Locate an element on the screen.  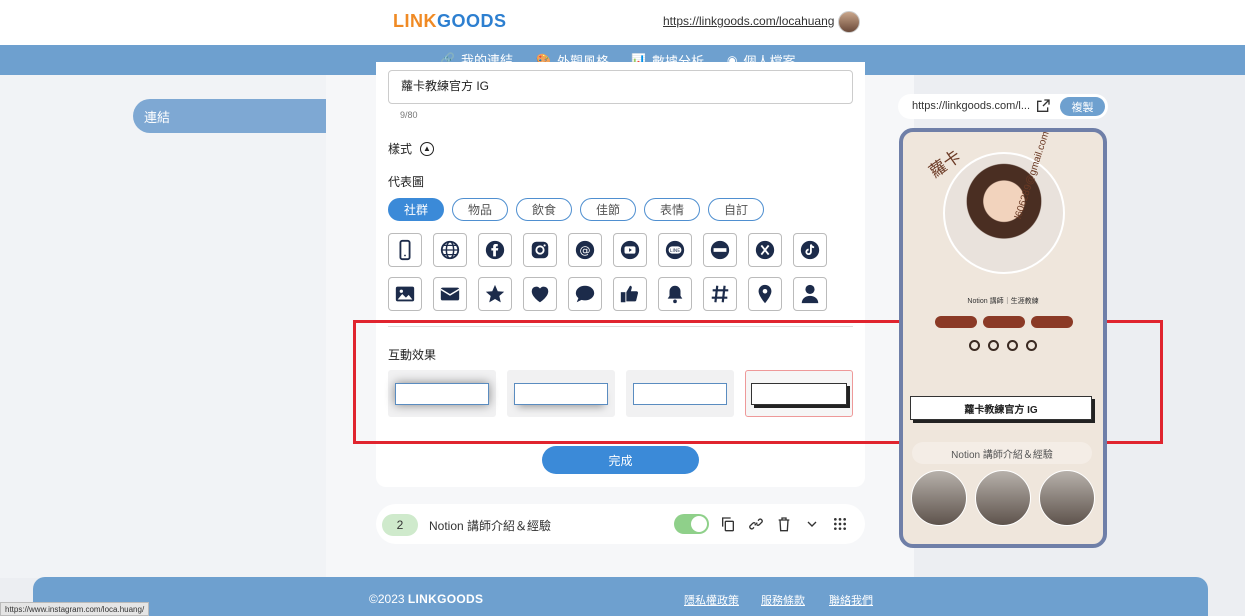
style-toggle: 樣式 ▲ is located at coordinates (411, 148).